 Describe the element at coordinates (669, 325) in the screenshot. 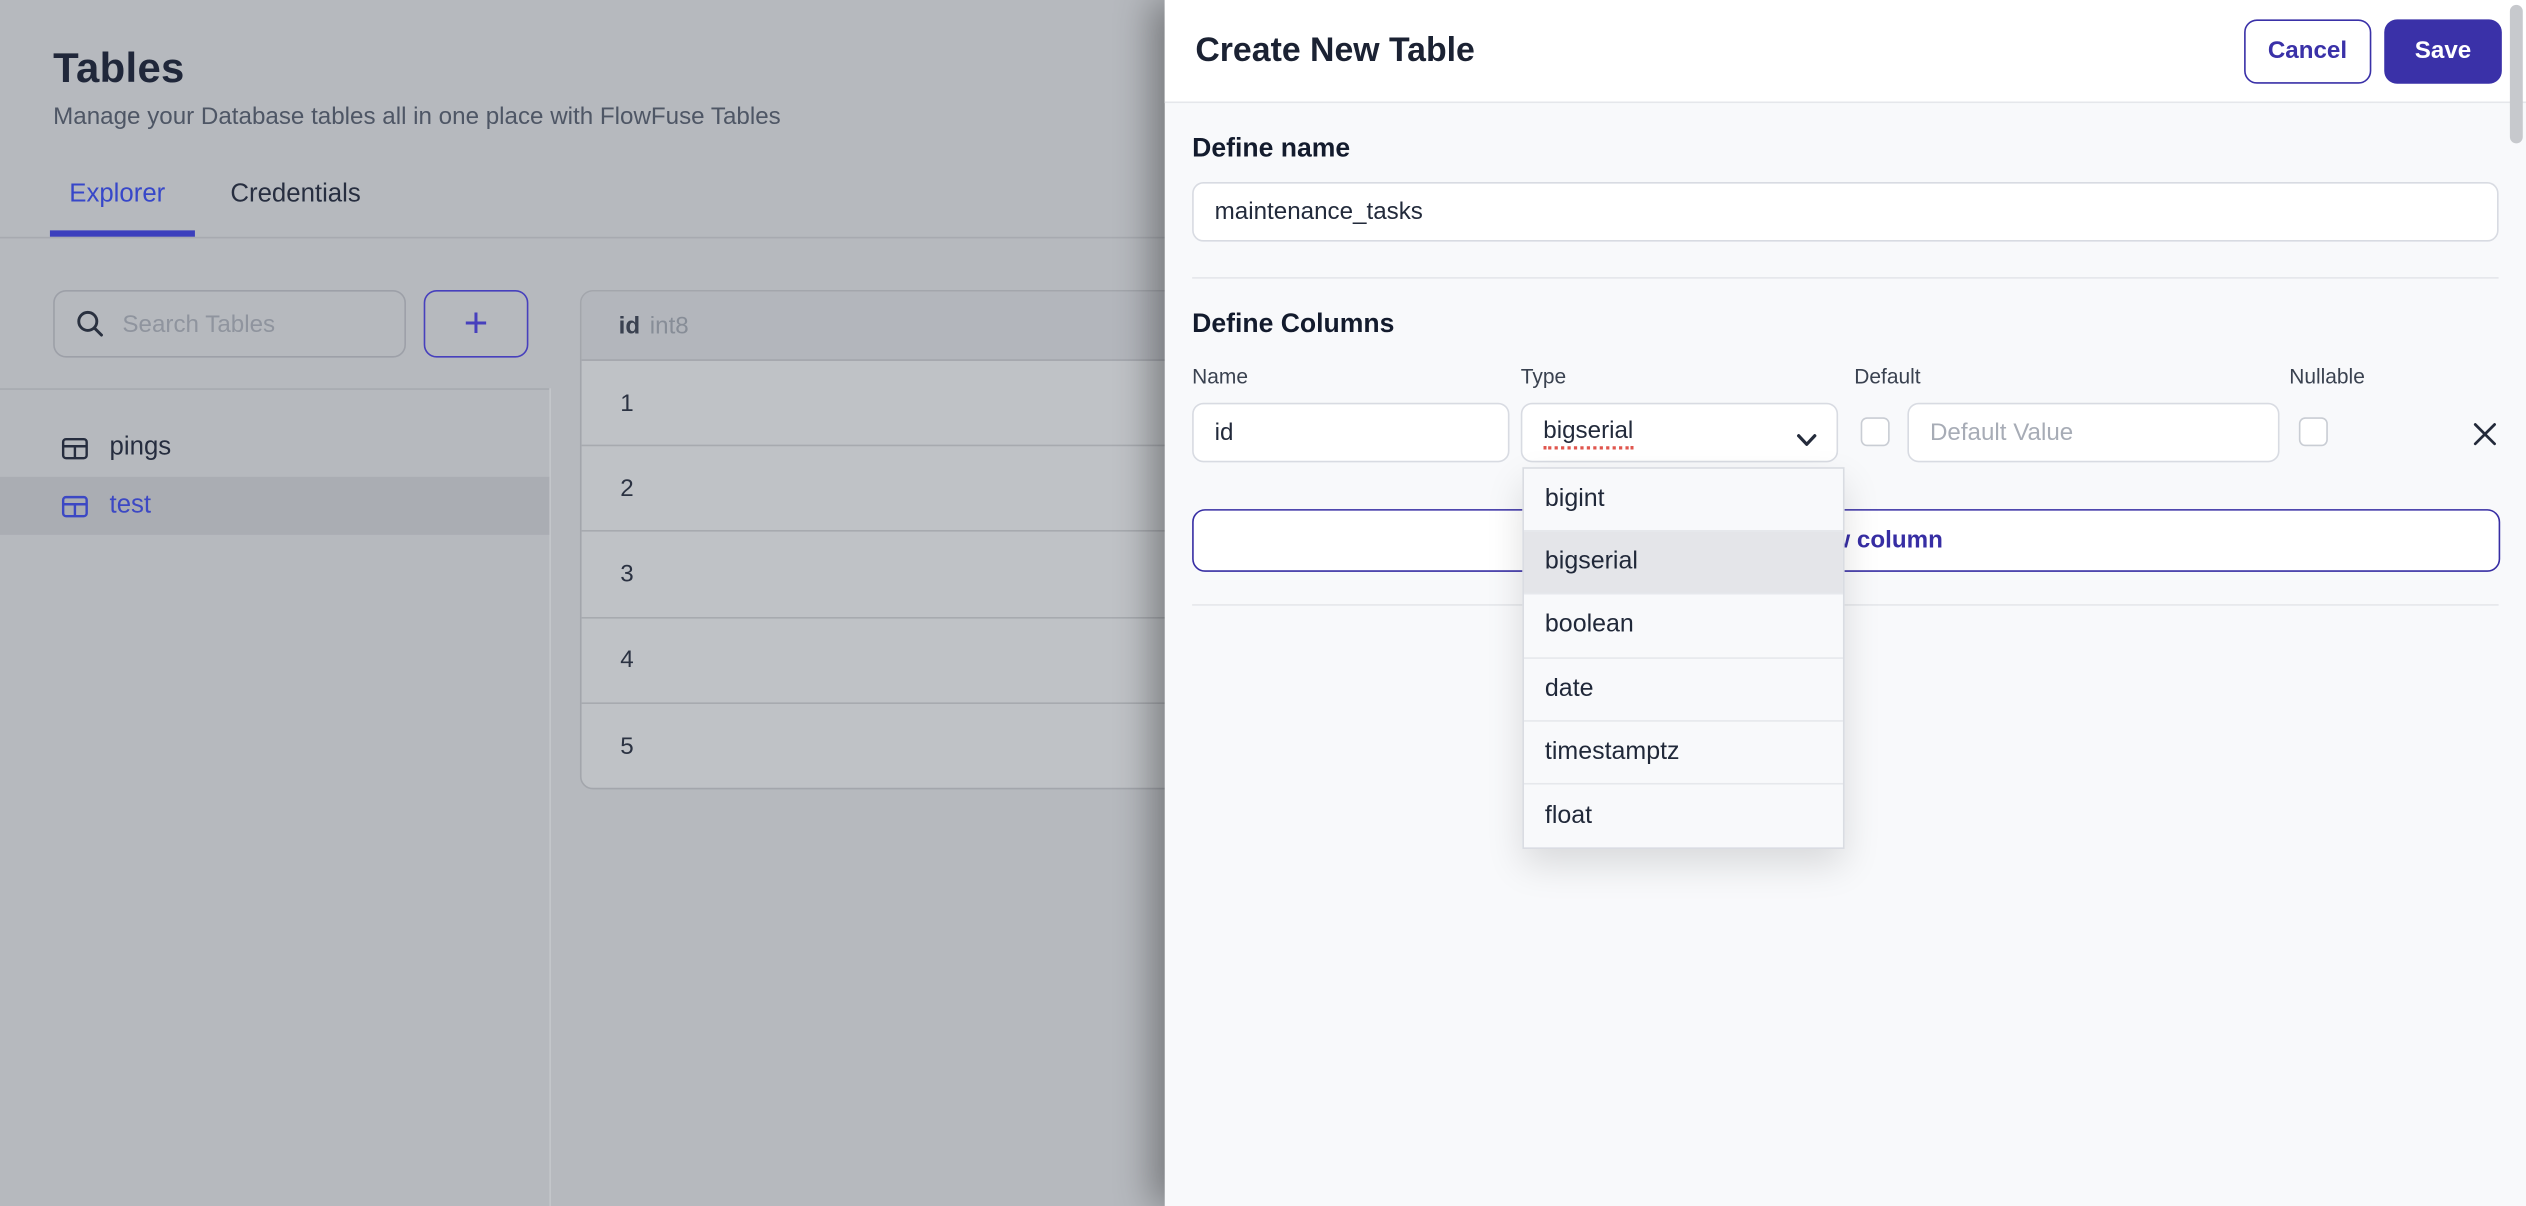

I see `column-type: int8` at that location.